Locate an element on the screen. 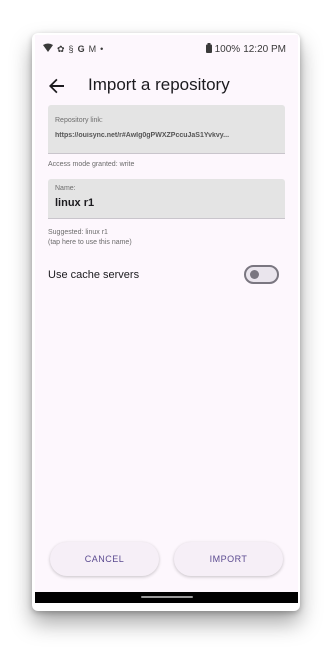 The height and width of the screenshot is (667, 332). back-button is located at coordinates (57, 86).